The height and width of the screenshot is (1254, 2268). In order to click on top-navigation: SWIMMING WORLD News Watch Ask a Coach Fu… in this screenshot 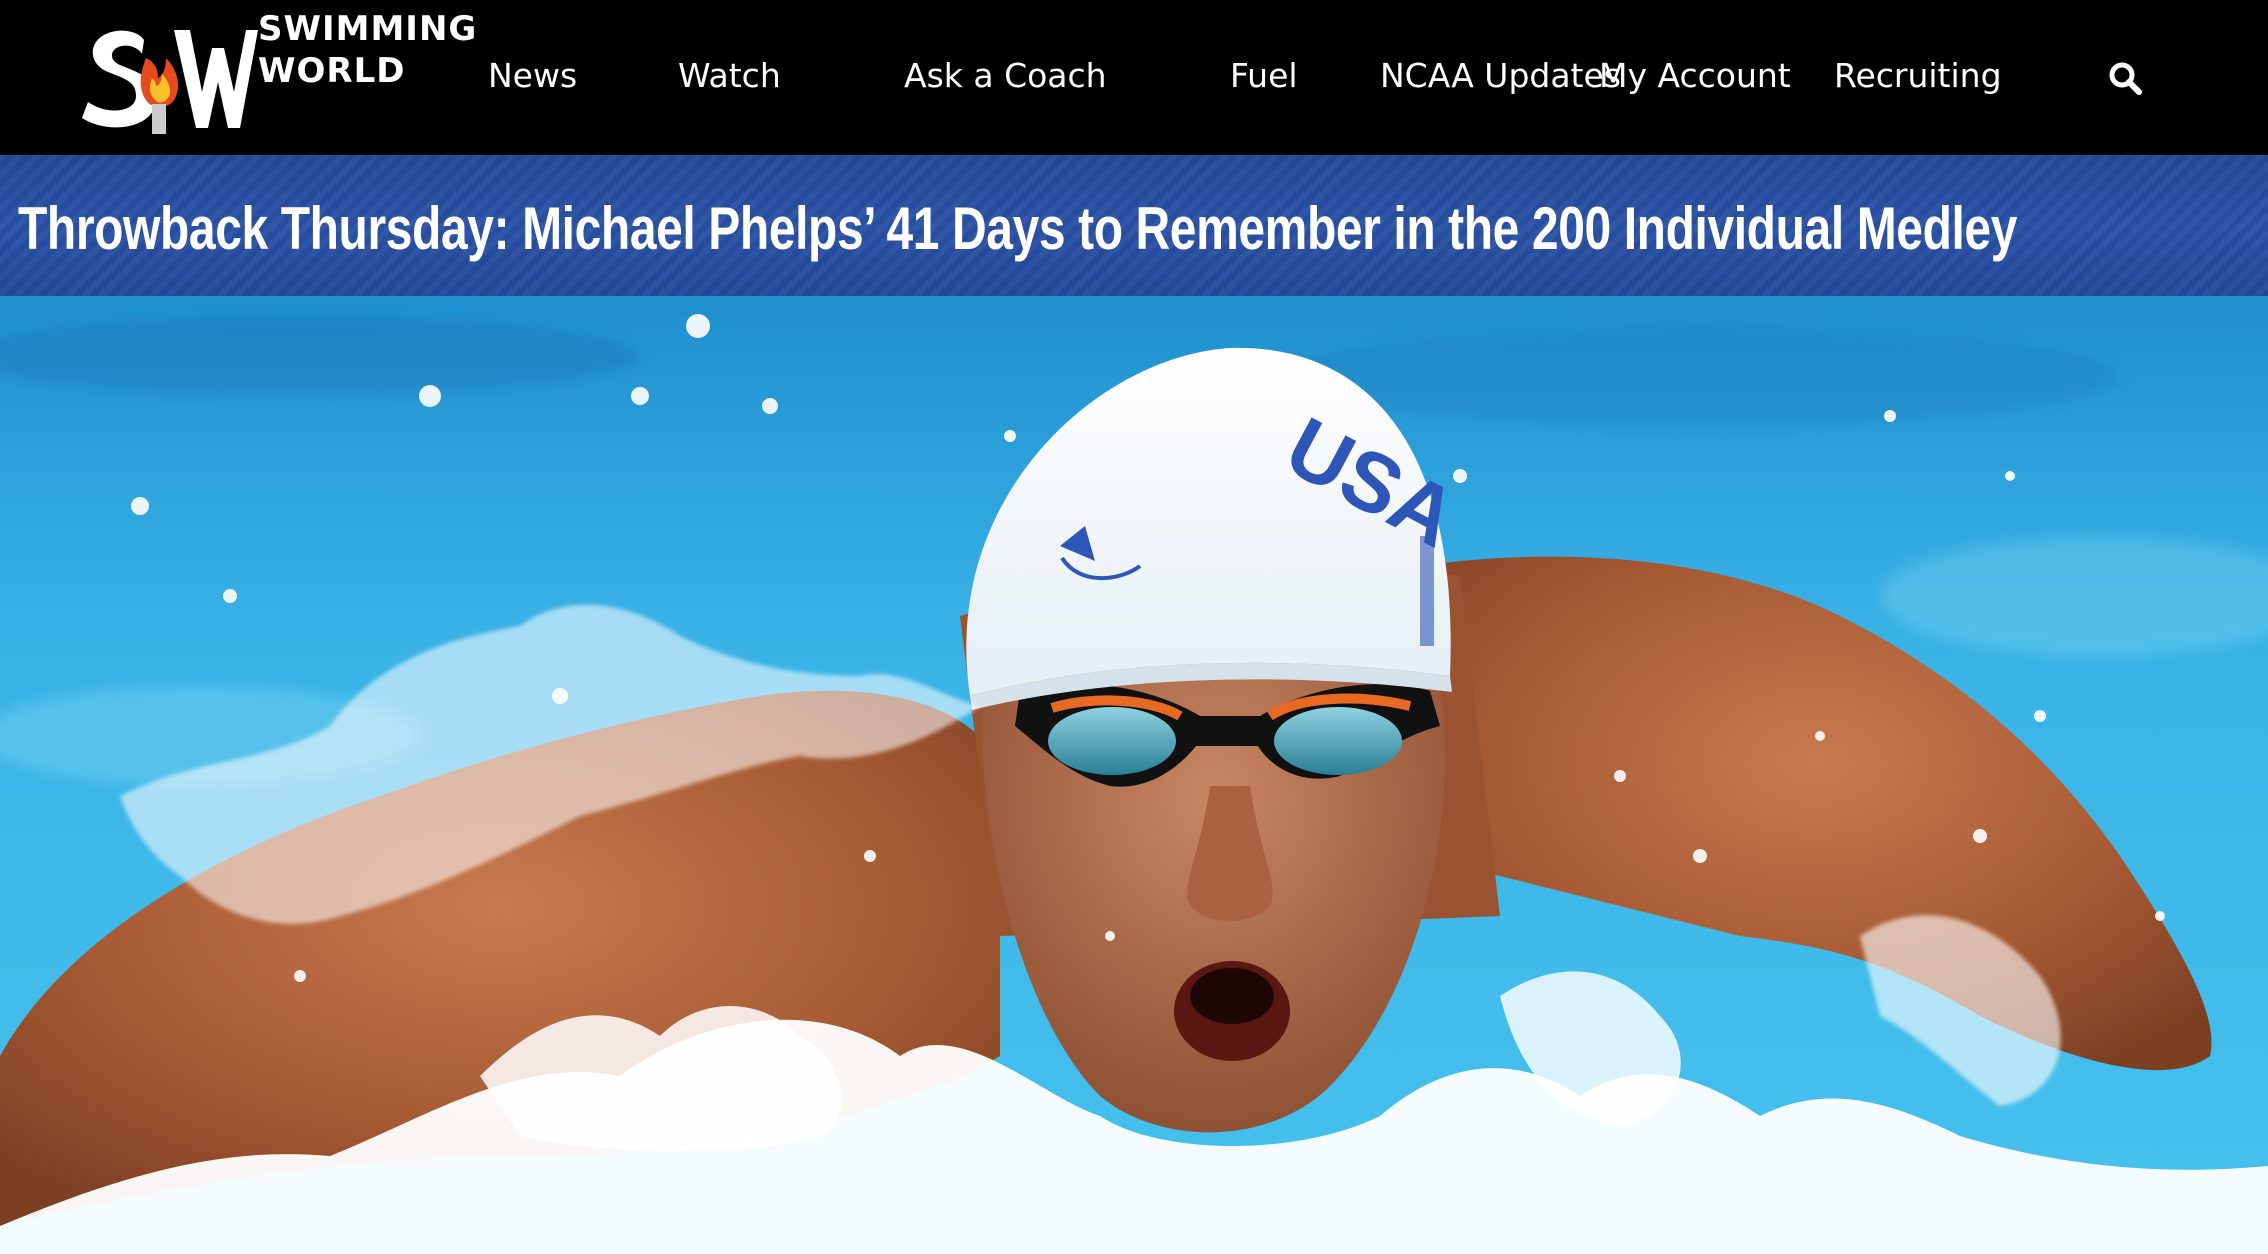, I will do `click(1134, 77)`.